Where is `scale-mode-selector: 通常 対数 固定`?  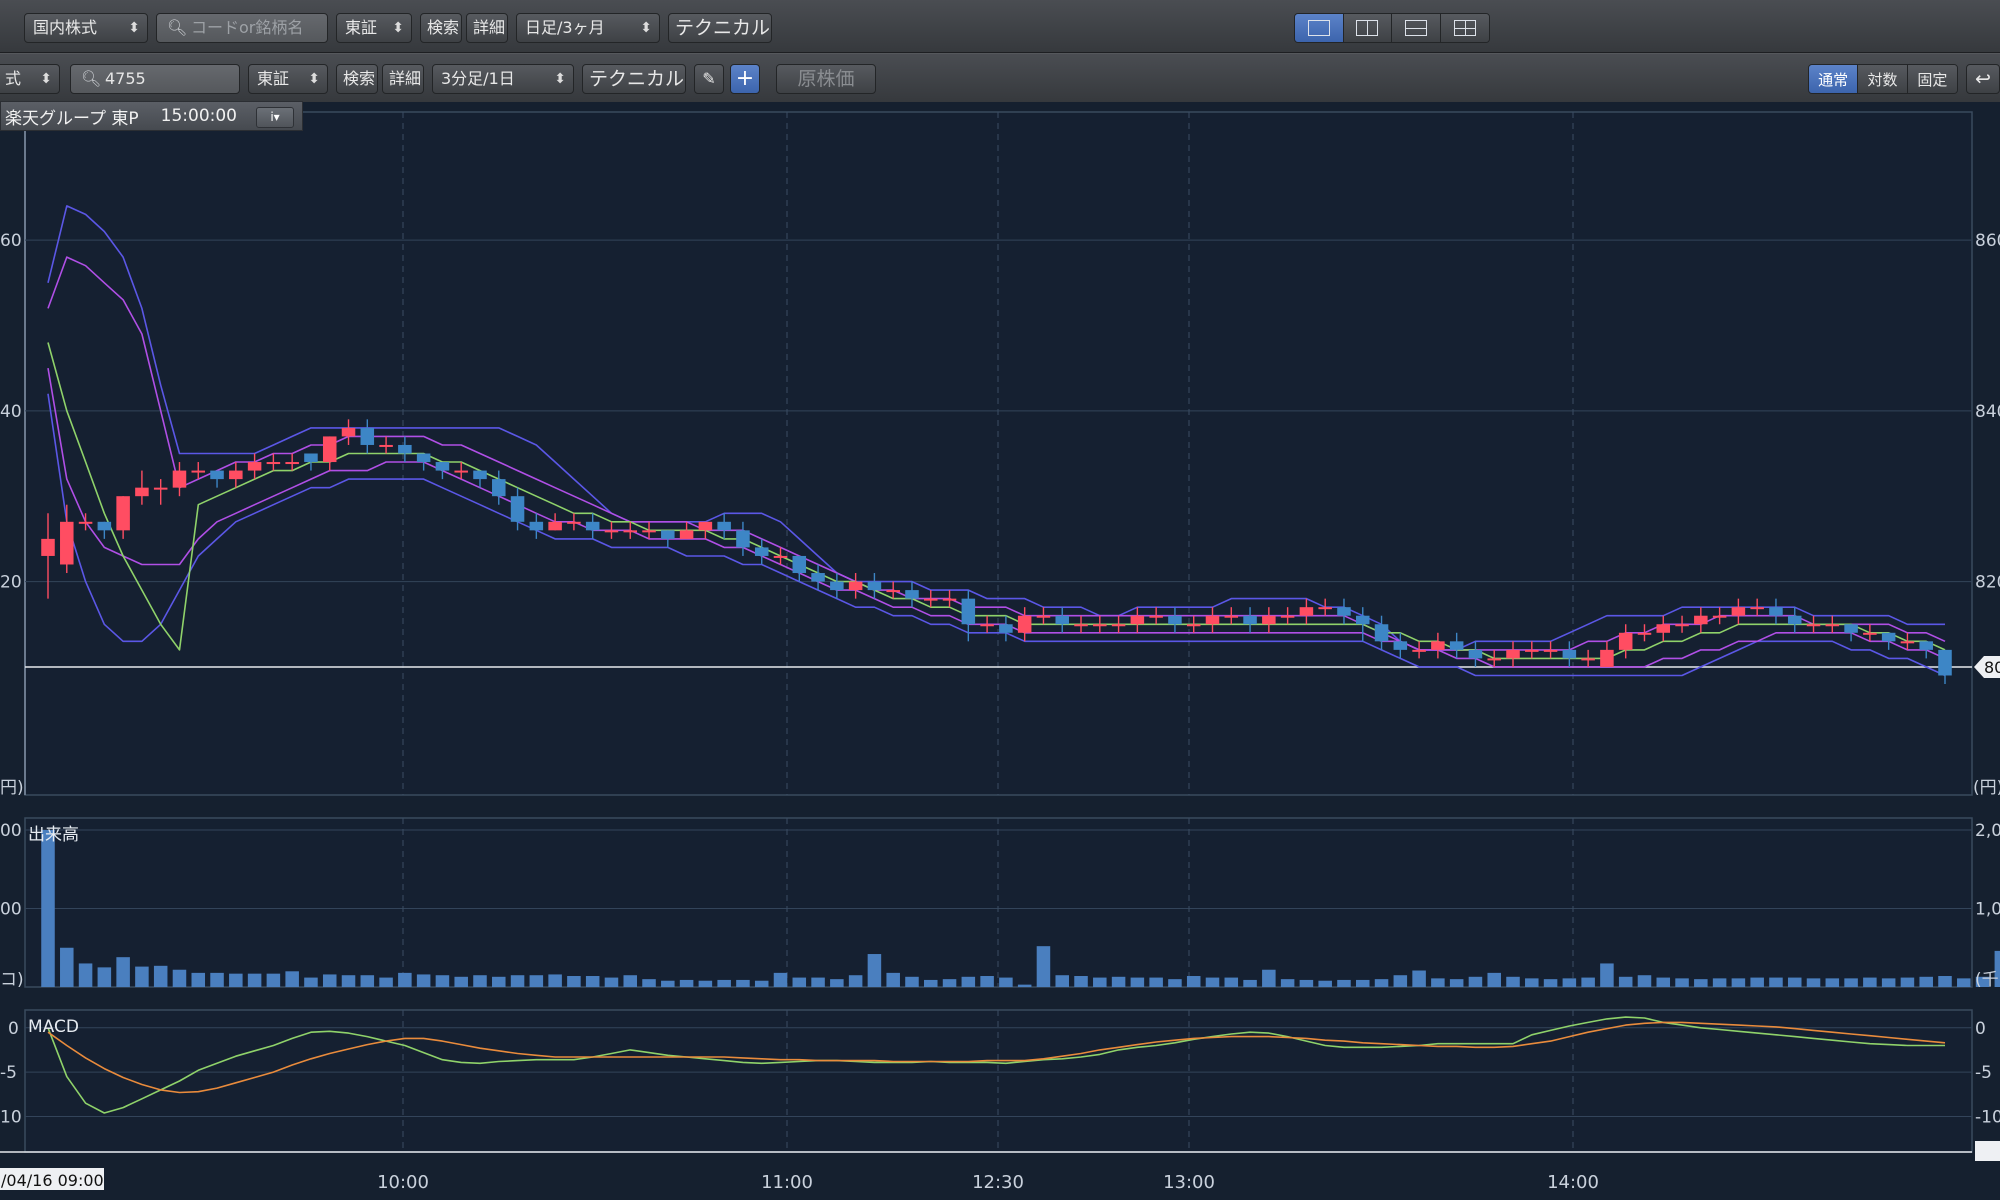 scale-mode-selector: 通常 対数 固定 is located at coordinates (1883, 79).